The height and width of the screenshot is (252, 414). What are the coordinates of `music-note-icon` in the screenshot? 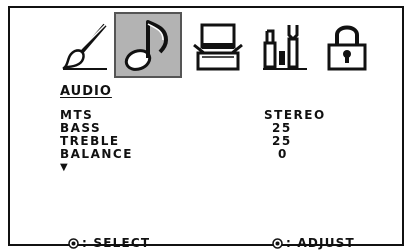 It's located at (146, 45).